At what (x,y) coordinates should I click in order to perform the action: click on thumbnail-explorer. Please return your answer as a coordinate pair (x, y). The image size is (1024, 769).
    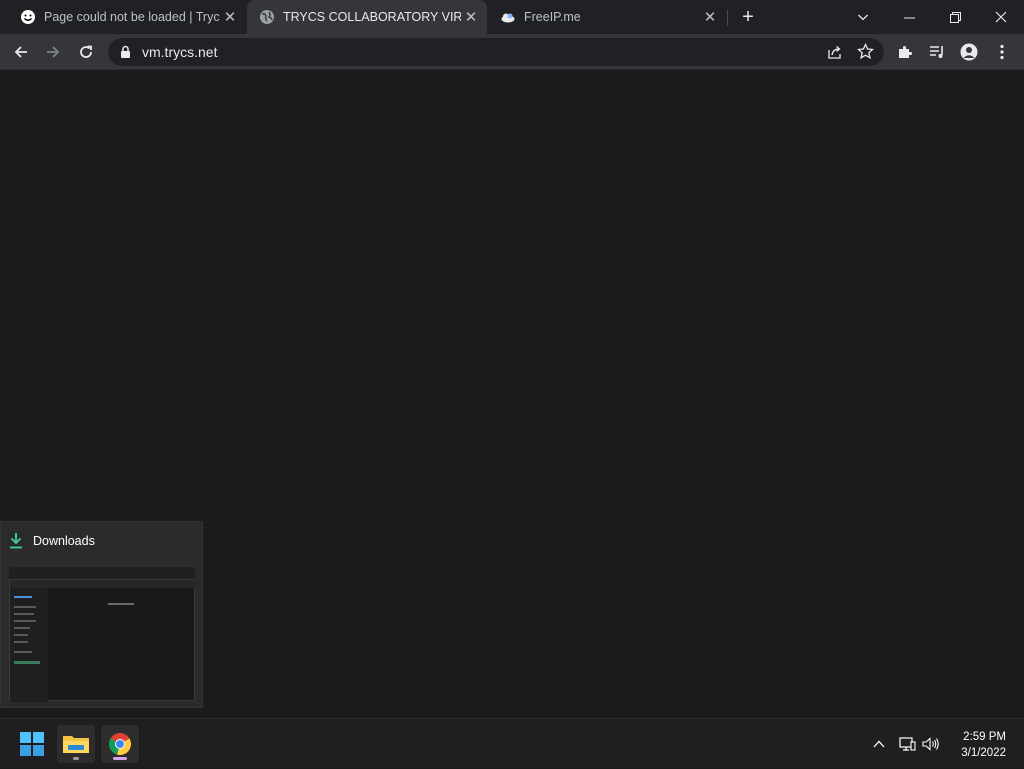
    Looking at the image, I should click on (102, 640).